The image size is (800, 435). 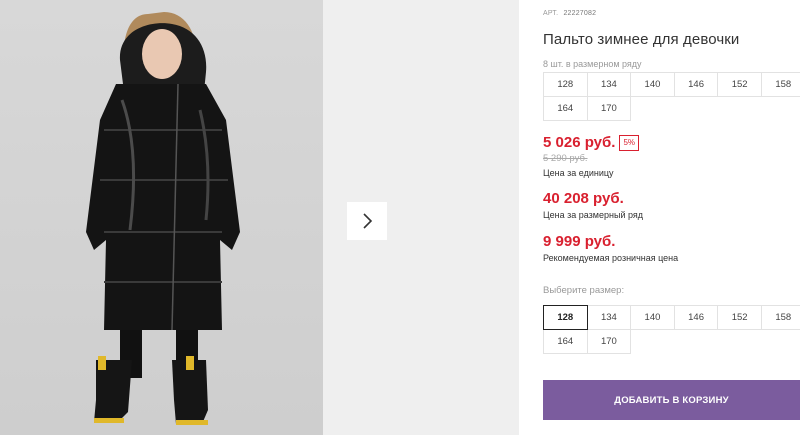 I want to click on pack-size-grid: 128 134 140 146 152 158 164 170, so click(x=671, y=96).